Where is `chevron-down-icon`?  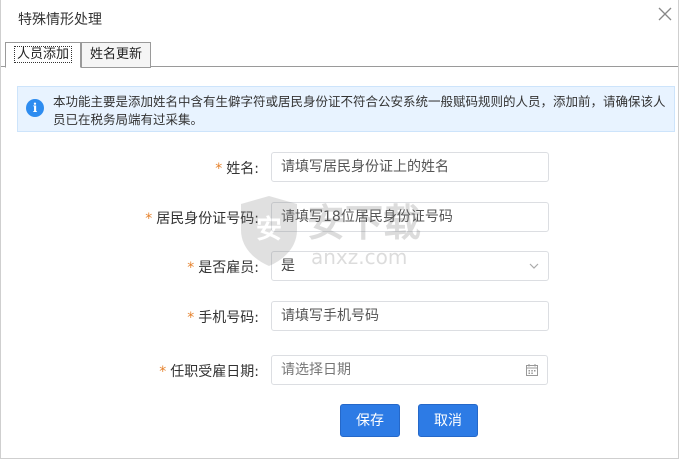
chevron-down-icon is located at coordinates (534, 266).